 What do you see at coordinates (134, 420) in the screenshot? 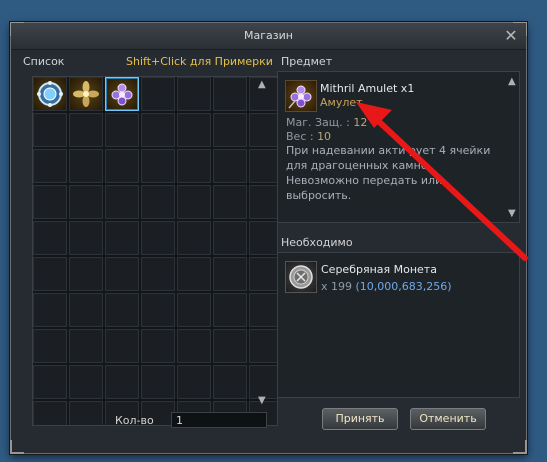
I see `quantity-label: Кол-во` at bounding box center [134, 420].